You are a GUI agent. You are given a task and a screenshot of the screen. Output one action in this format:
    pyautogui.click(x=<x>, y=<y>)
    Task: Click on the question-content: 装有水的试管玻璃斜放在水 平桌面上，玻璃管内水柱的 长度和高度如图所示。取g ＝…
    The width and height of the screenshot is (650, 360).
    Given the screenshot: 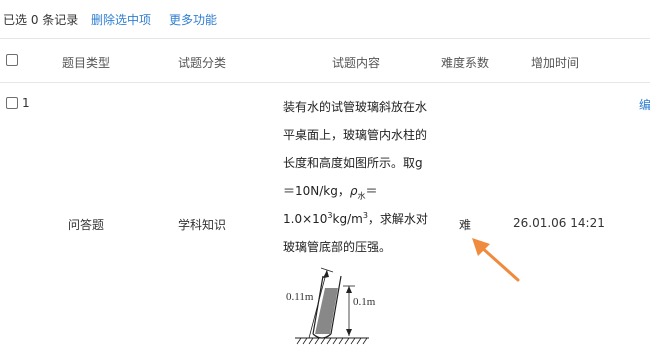 What is the action you would take?
    pyautogui.click(x=363, y=177)
    